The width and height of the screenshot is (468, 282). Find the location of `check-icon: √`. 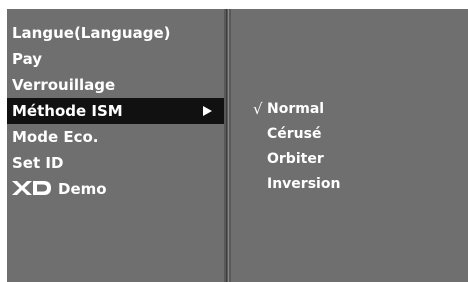

check-icon: √ is located at coordinates (258, 109).